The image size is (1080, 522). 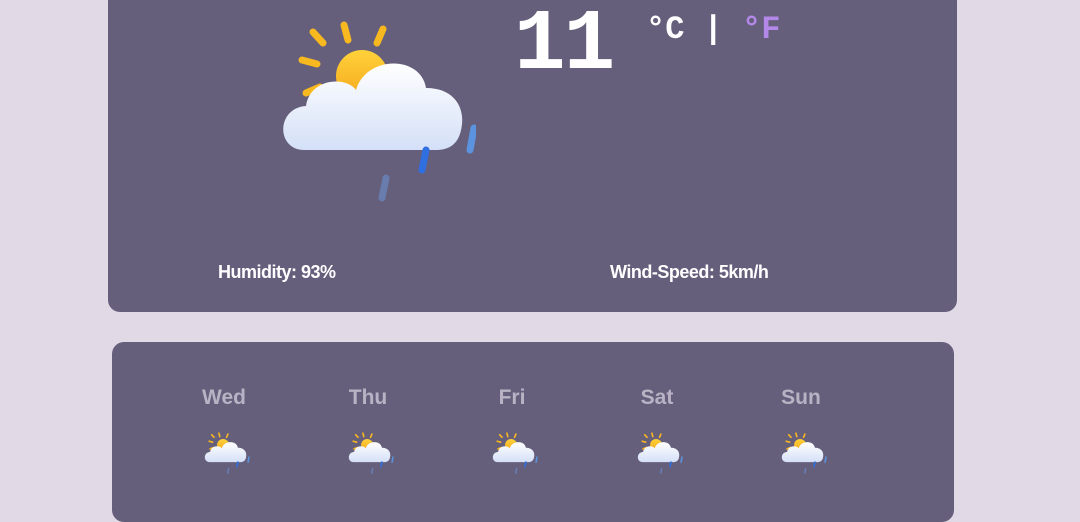 I want to click on forecast-day: Sun, so click(x=801, y=431).